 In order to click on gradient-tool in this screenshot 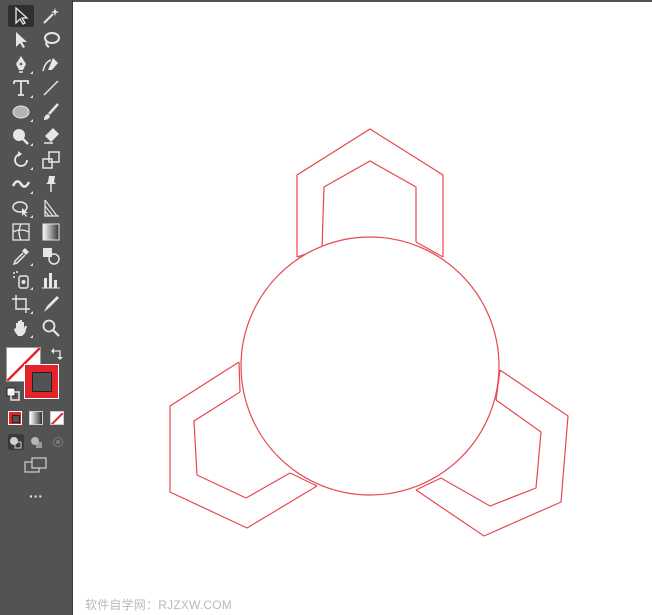, I will do `click(51, 232)`.